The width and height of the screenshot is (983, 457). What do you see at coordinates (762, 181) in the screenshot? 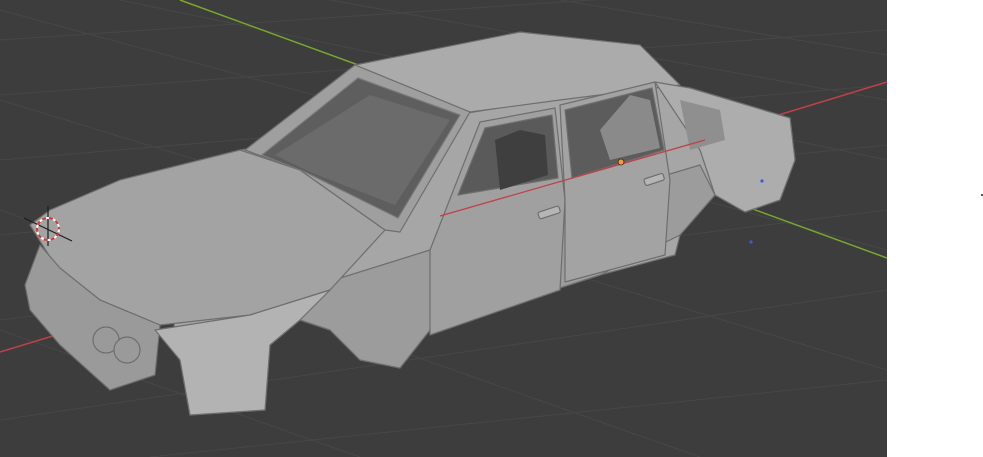
I see `light-point-icon` at bounding box center [762, 181].